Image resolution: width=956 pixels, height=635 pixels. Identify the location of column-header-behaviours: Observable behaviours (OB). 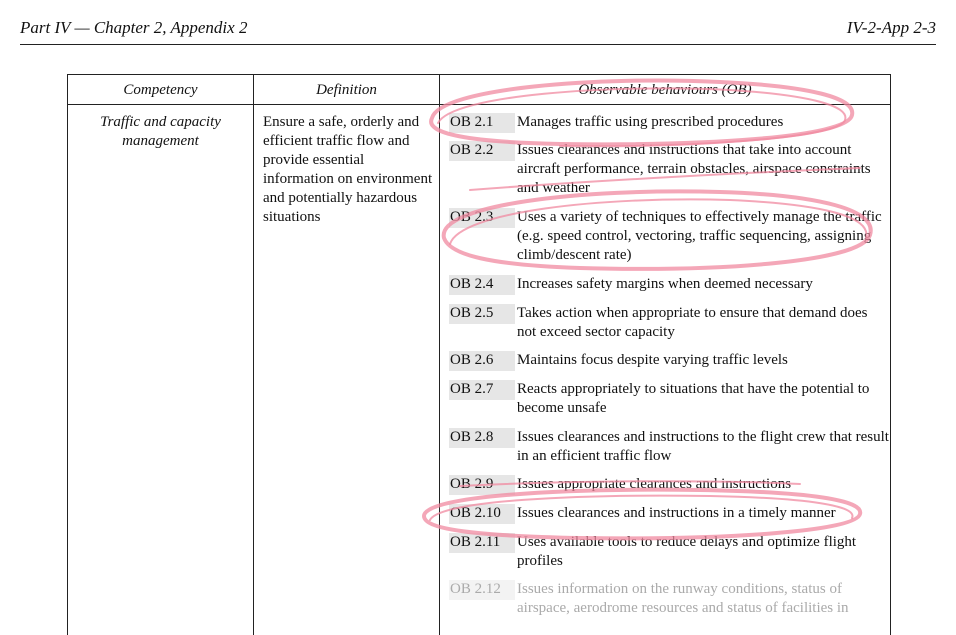
(665, 90).